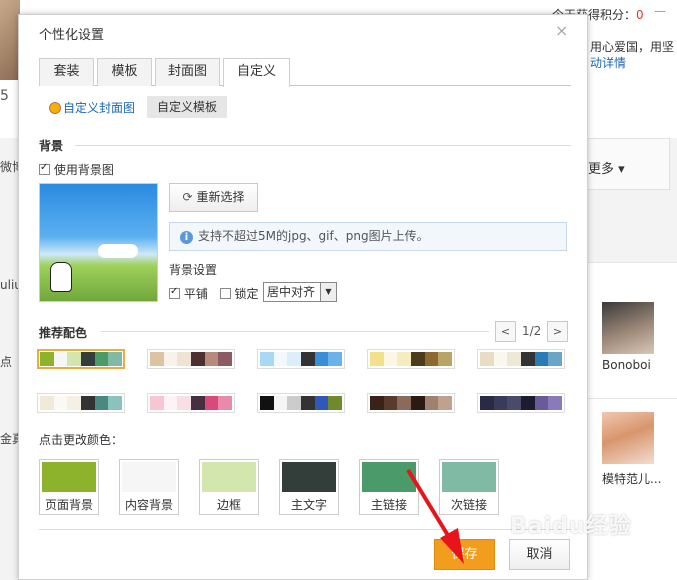 The image size is (677, 580). What do you see at coordinates (626, 365) in the screenshot?
I see `user-name: Bonoboi` at bounding box center [626, 365].